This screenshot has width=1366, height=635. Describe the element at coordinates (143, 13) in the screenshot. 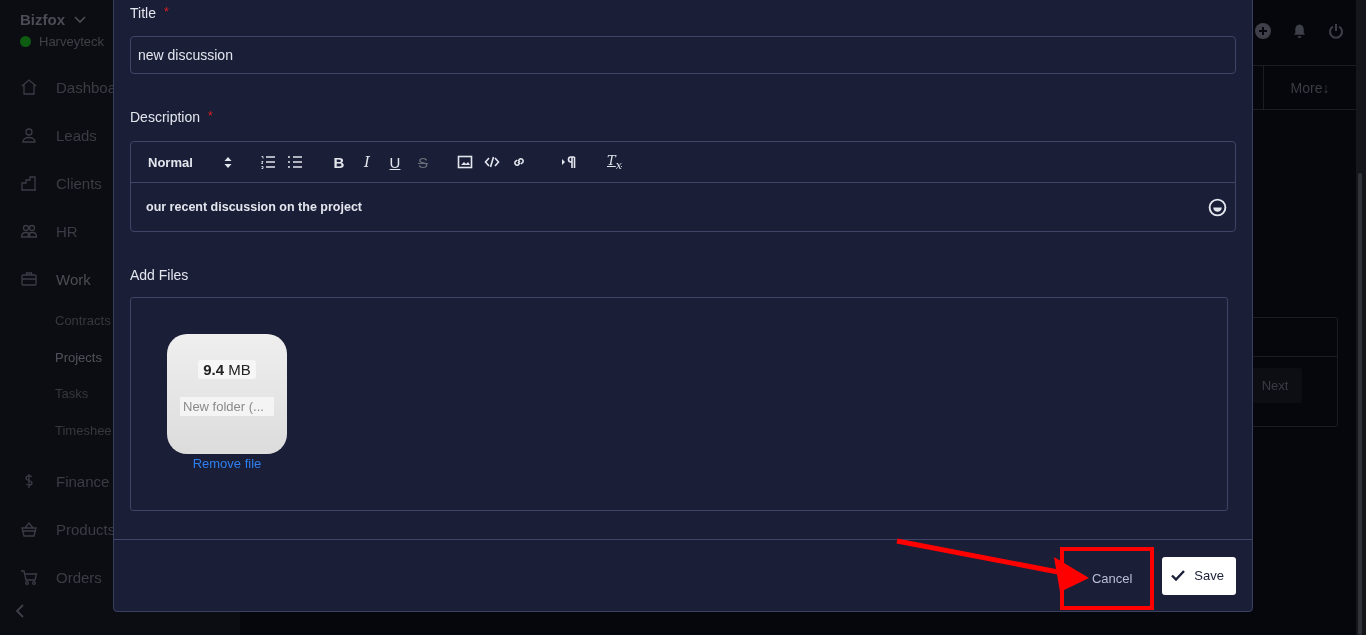

I see `field-label: Title` at that location.